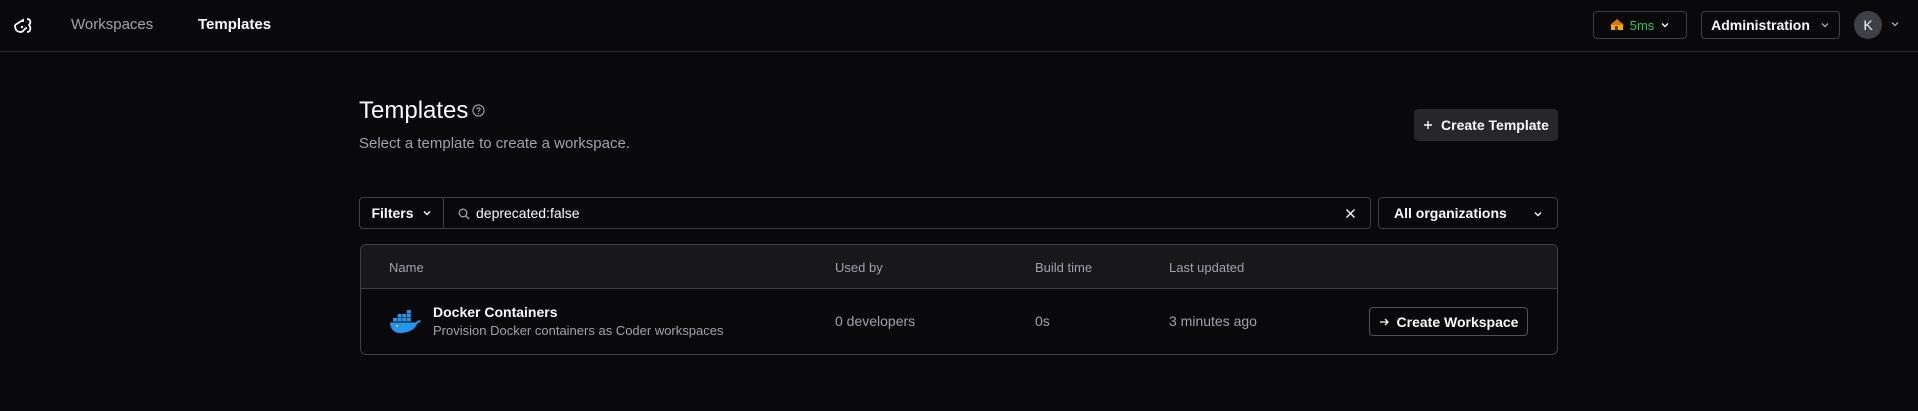 This screenshot has height=411, width=1918. What do you see at coordinates (234, 24) in the screenshot?
I see `nav-templates-link: Templates` at bounding box center [234, 24].